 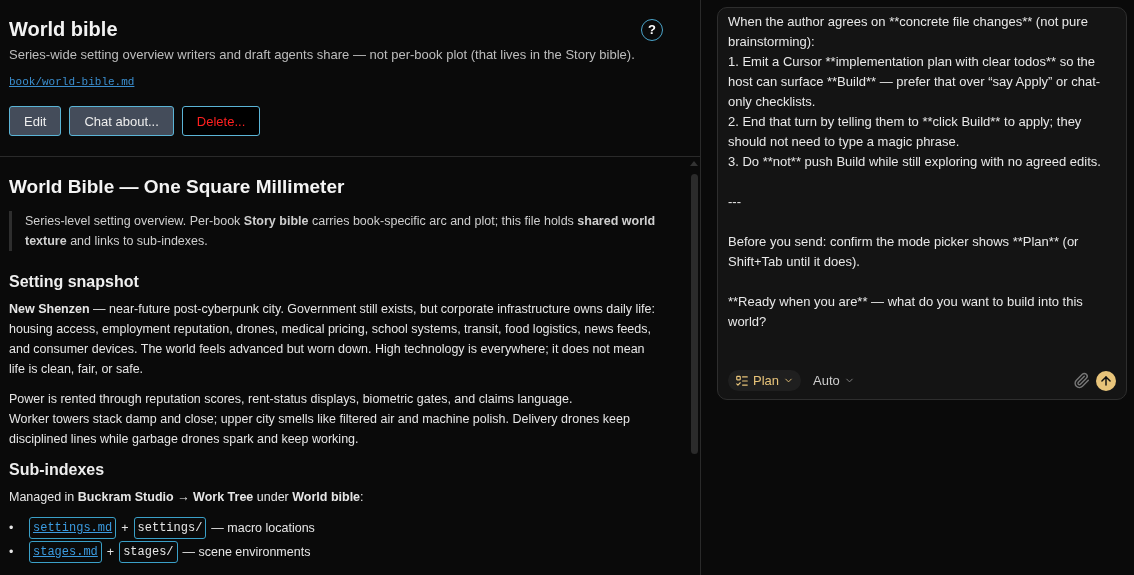 I want to click on section-heading: Sub-indexes, so click(x=57, y=470).